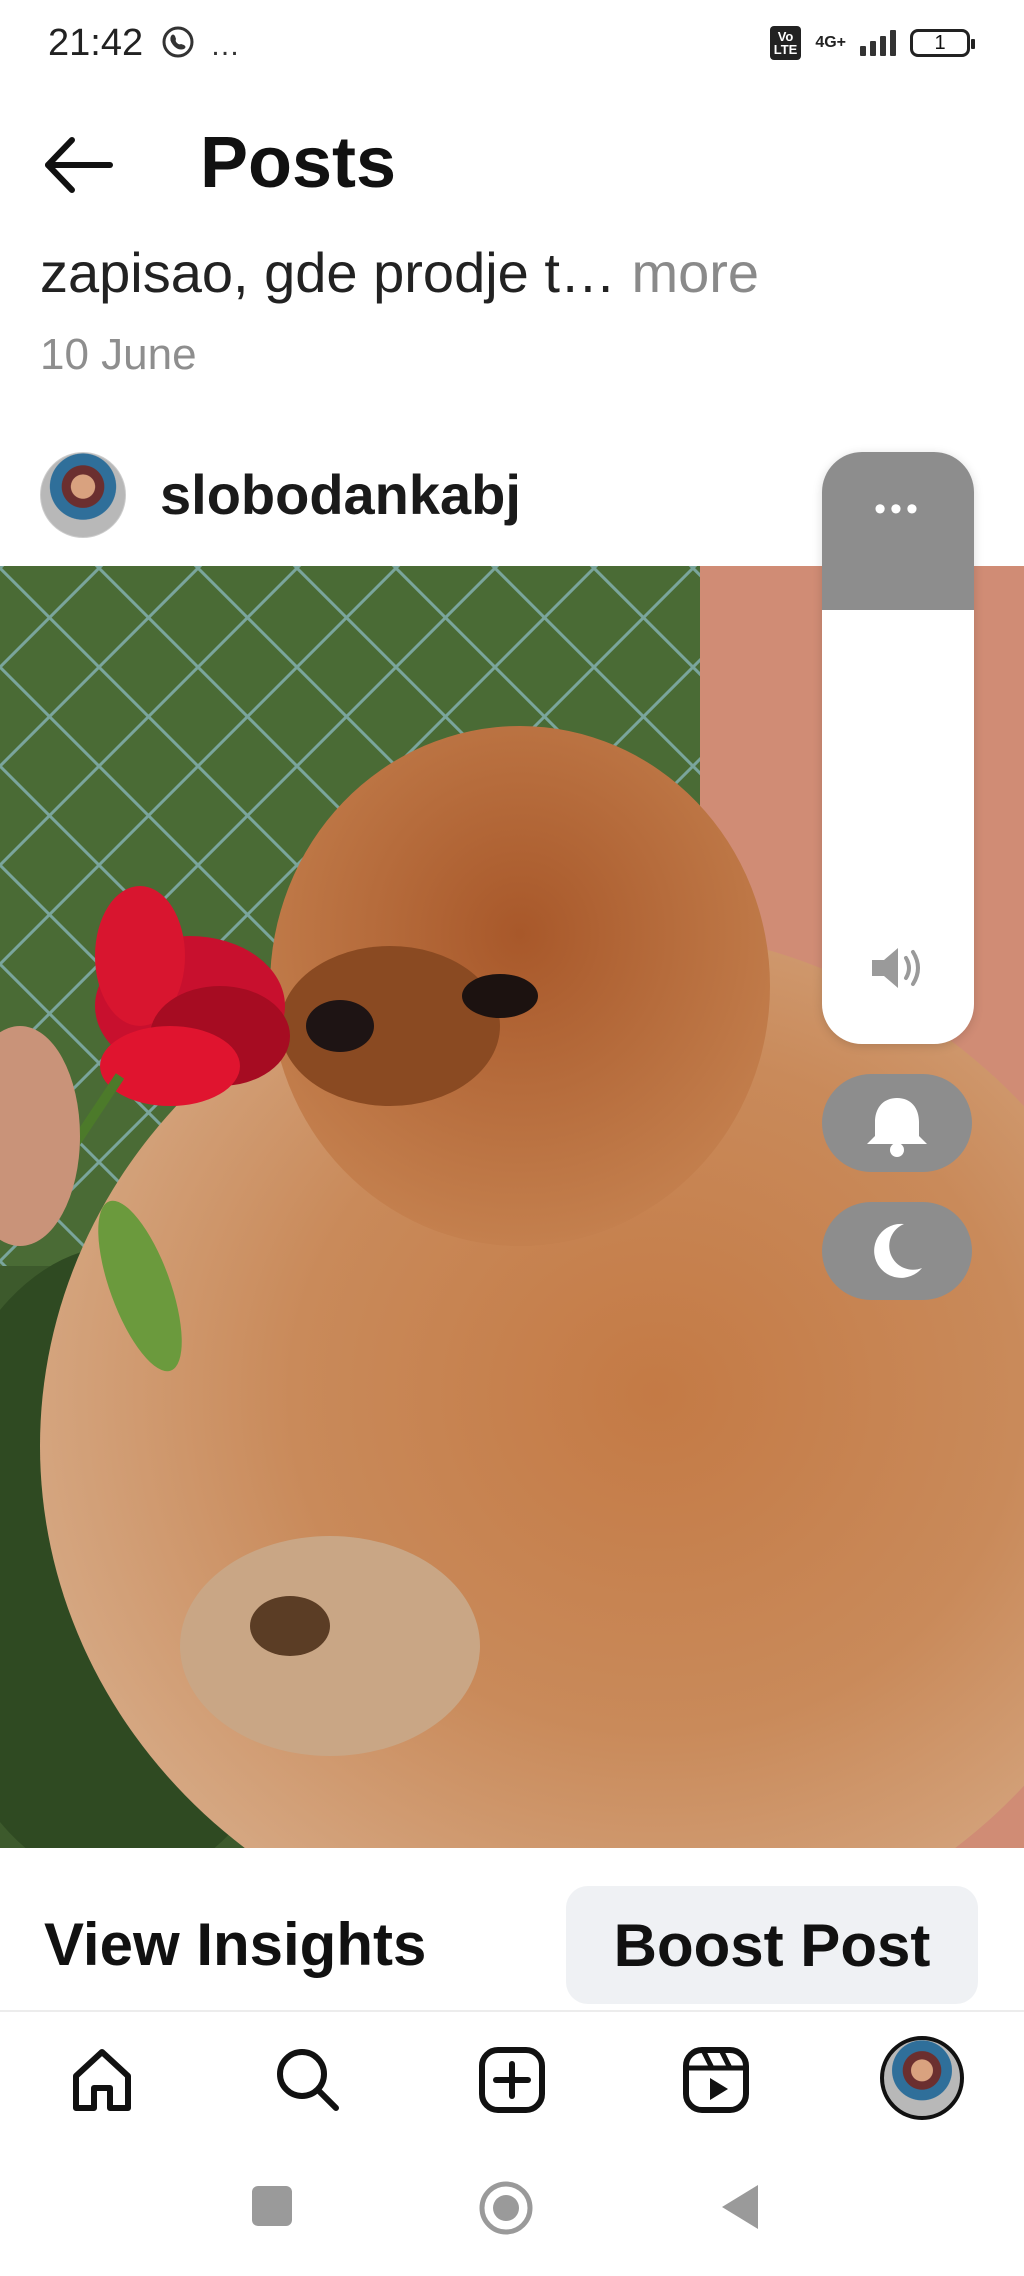  What do you see at coordinates (79, 165) in the screenshot?
I see `arrow-left-icon` at bounding box center [79, 165].